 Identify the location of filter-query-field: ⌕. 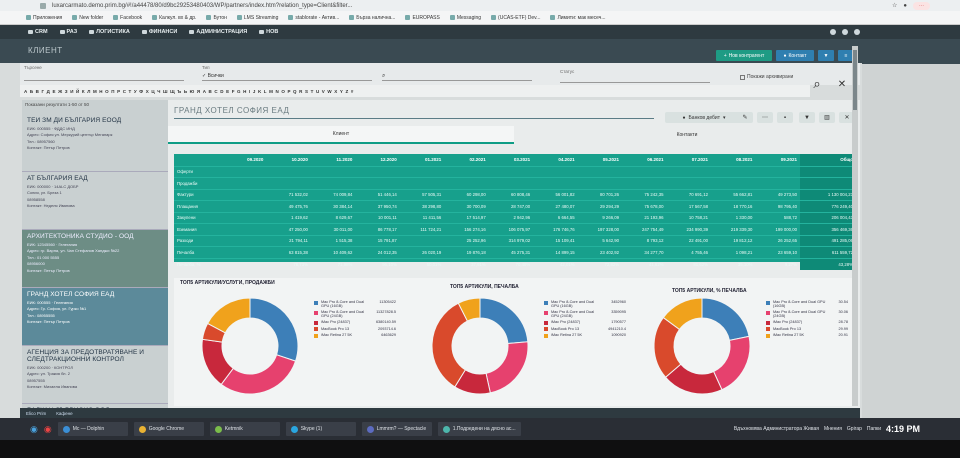
(457, 77).